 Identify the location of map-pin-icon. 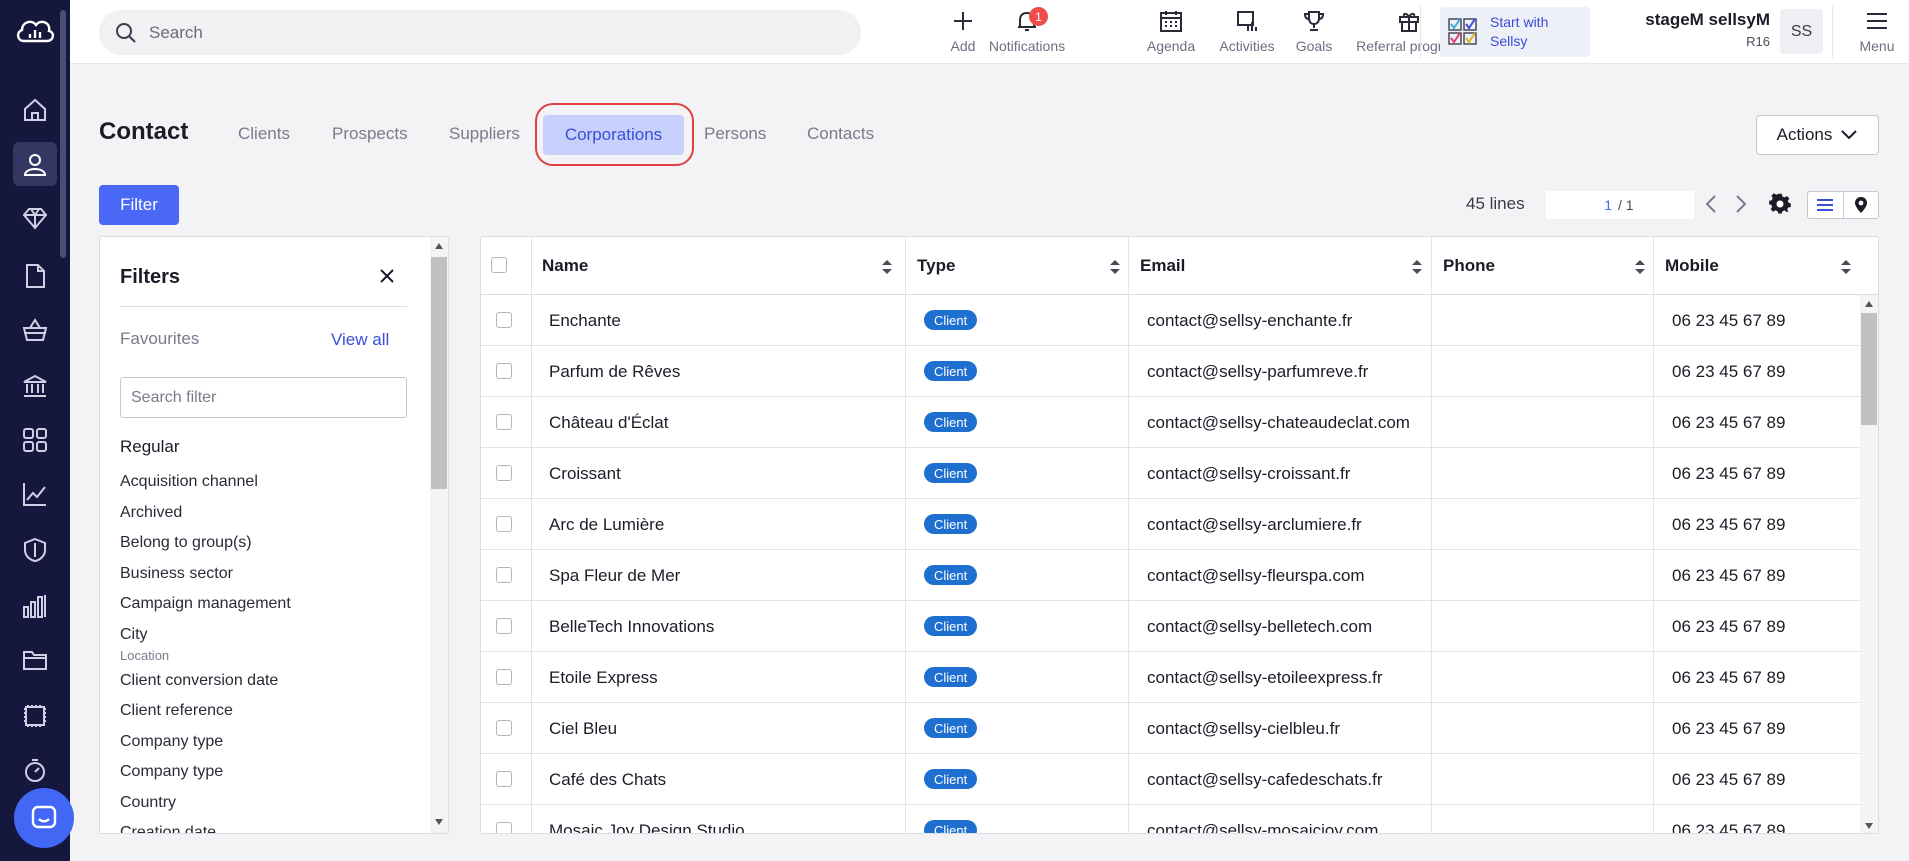
(1861, 205).